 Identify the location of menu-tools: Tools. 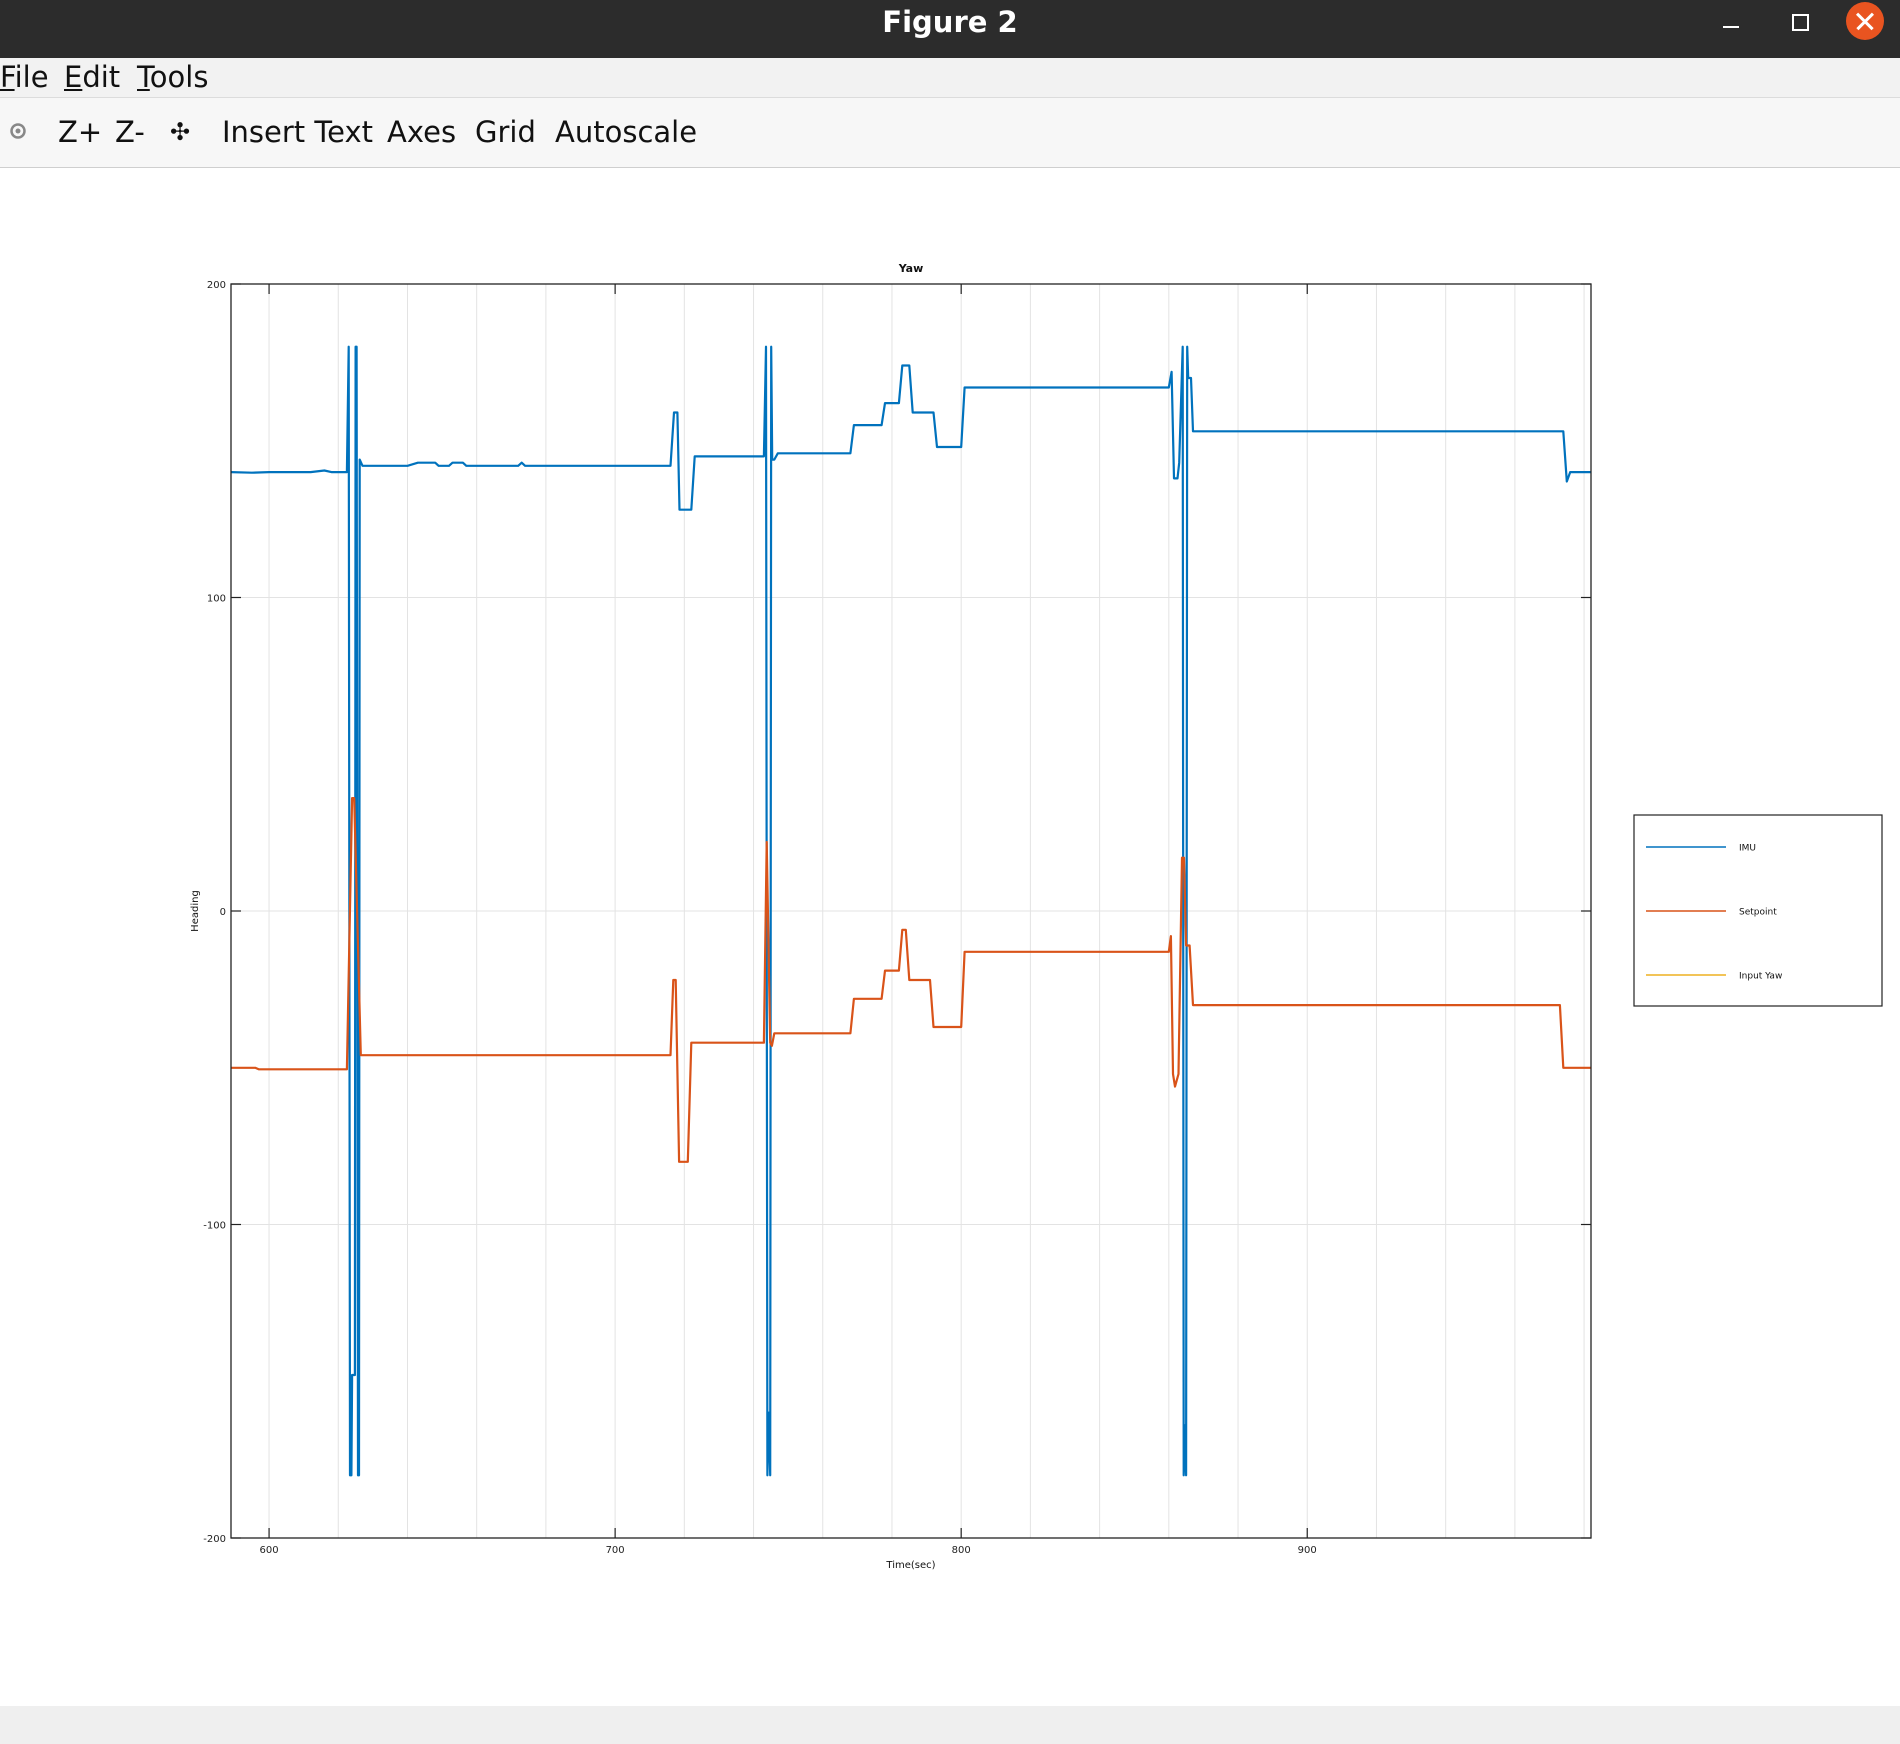
(172, 77).